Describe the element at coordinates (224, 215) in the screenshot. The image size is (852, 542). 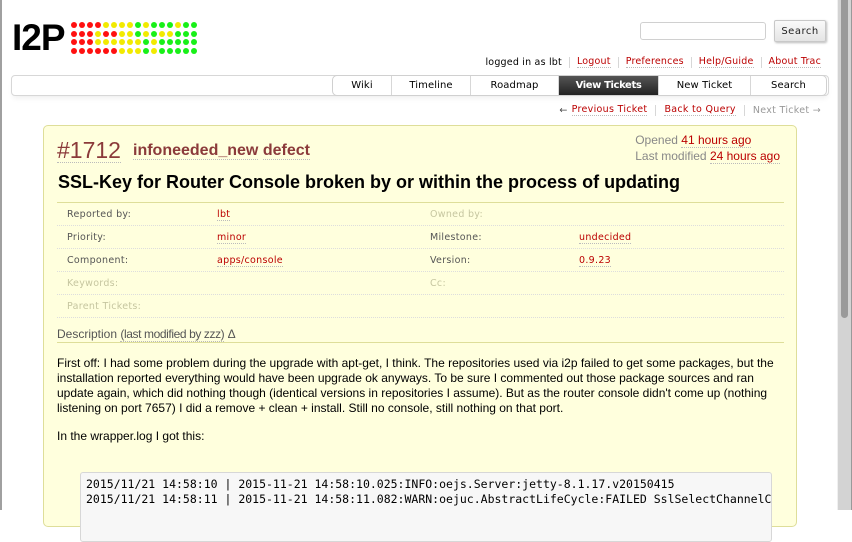
I see `reported-by-value: lbt` at that location.